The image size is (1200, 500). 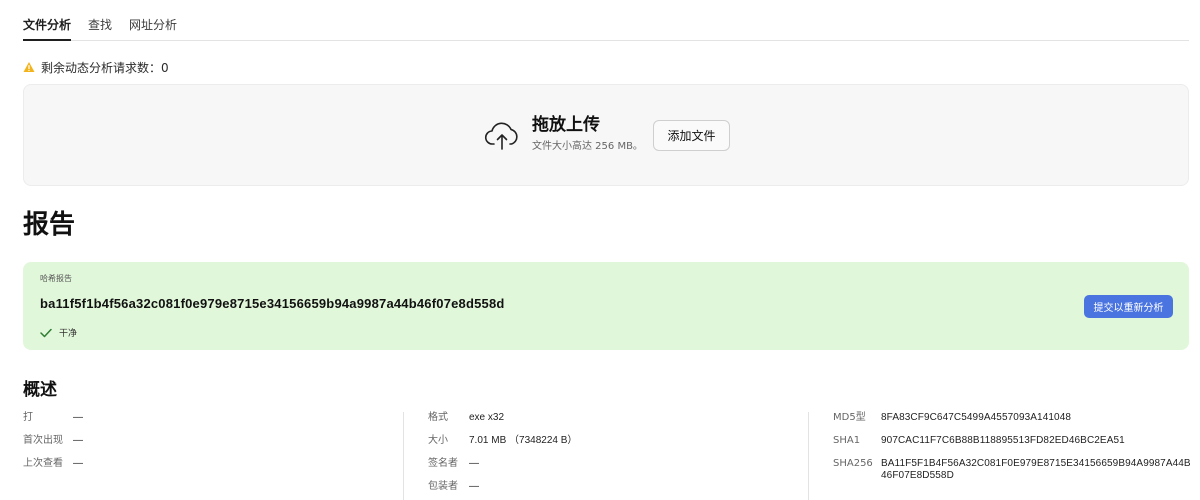 What do you see at coordinates (853, 463) in the screenshot?
I see `overview-key: SHA256` at bounding box center [853, 463].